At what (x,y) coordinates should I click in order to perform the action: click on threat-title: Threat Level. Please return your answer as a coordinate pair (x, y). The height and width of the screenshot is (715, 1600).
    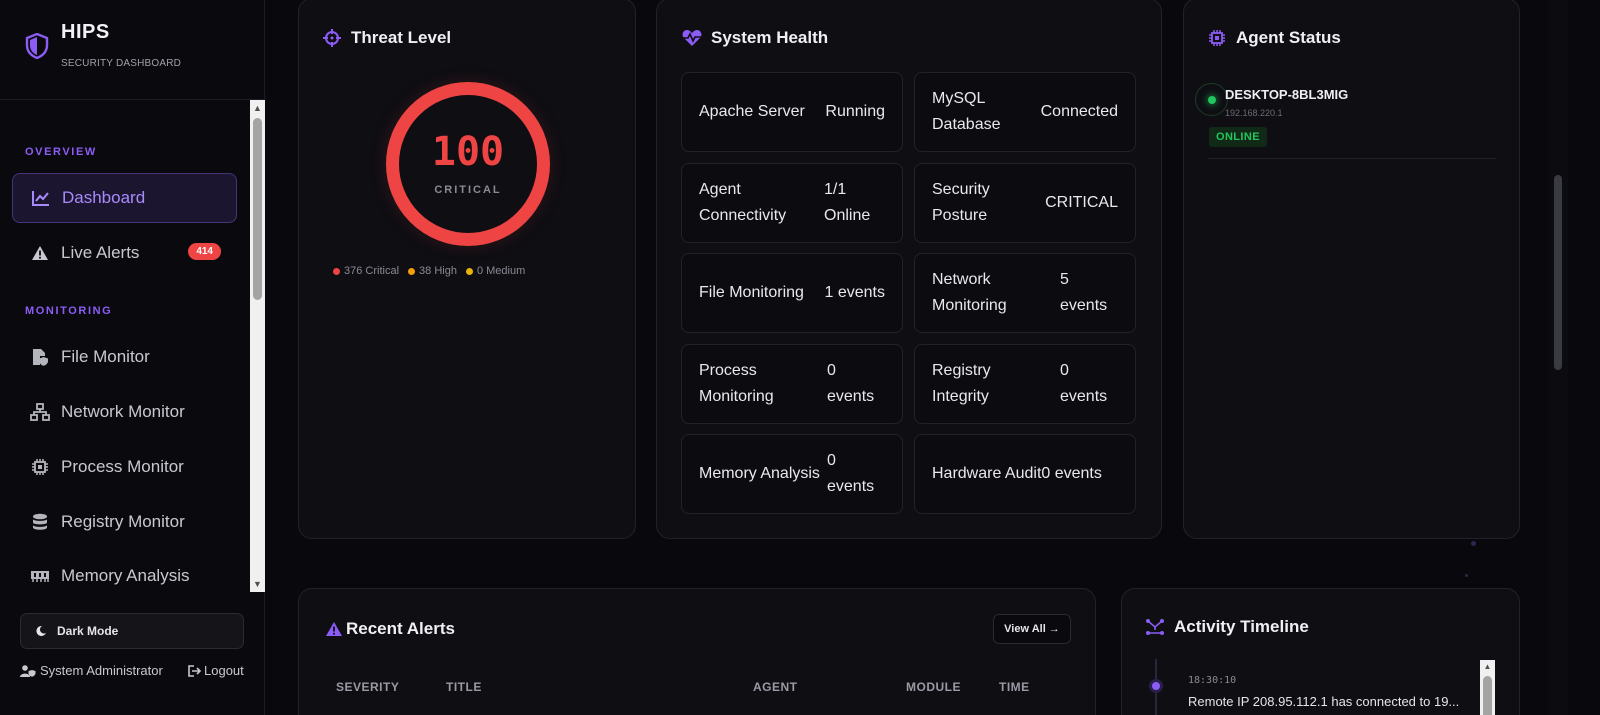
    Looking at the image, I should click on (401, 37).